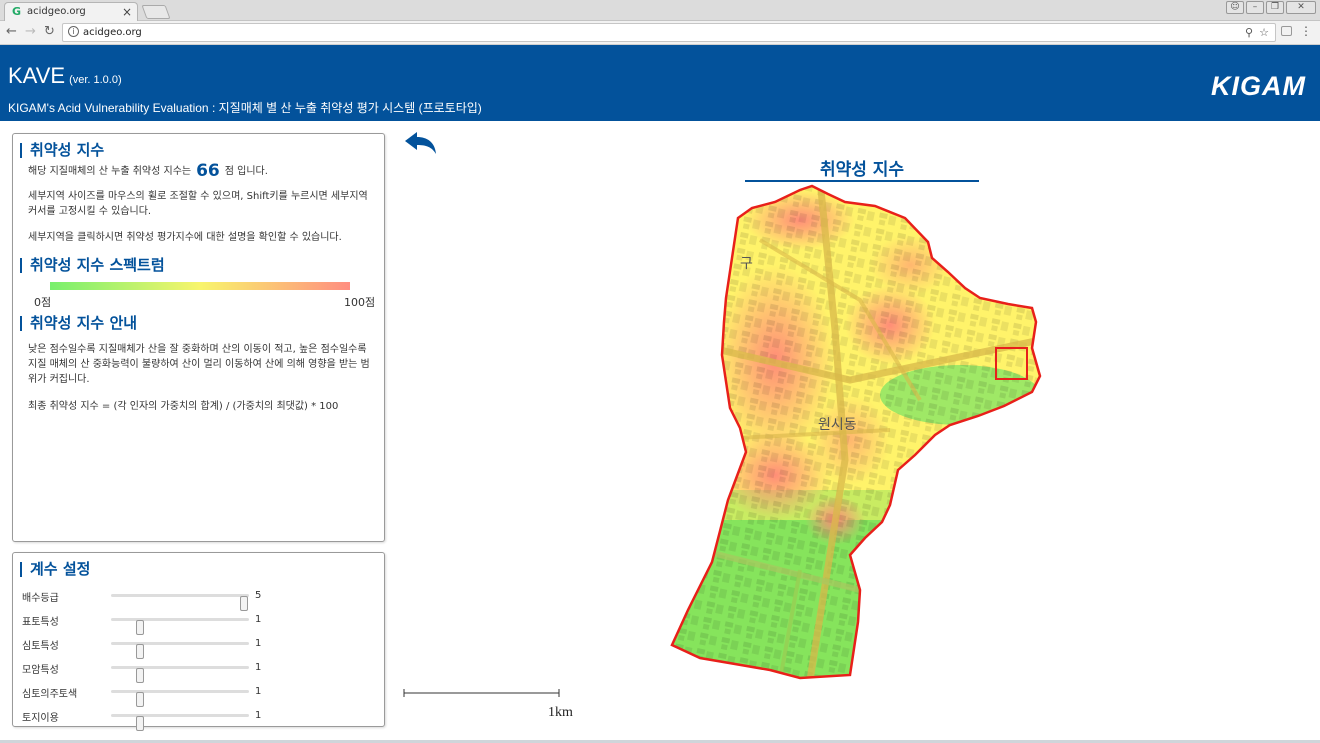 The height and width of the screenshot is (743, 1320). What do you see at coordinates (40, 646) in the screenshot?
I see `coef-label: 심토특성` at bounding box center [40, 646].